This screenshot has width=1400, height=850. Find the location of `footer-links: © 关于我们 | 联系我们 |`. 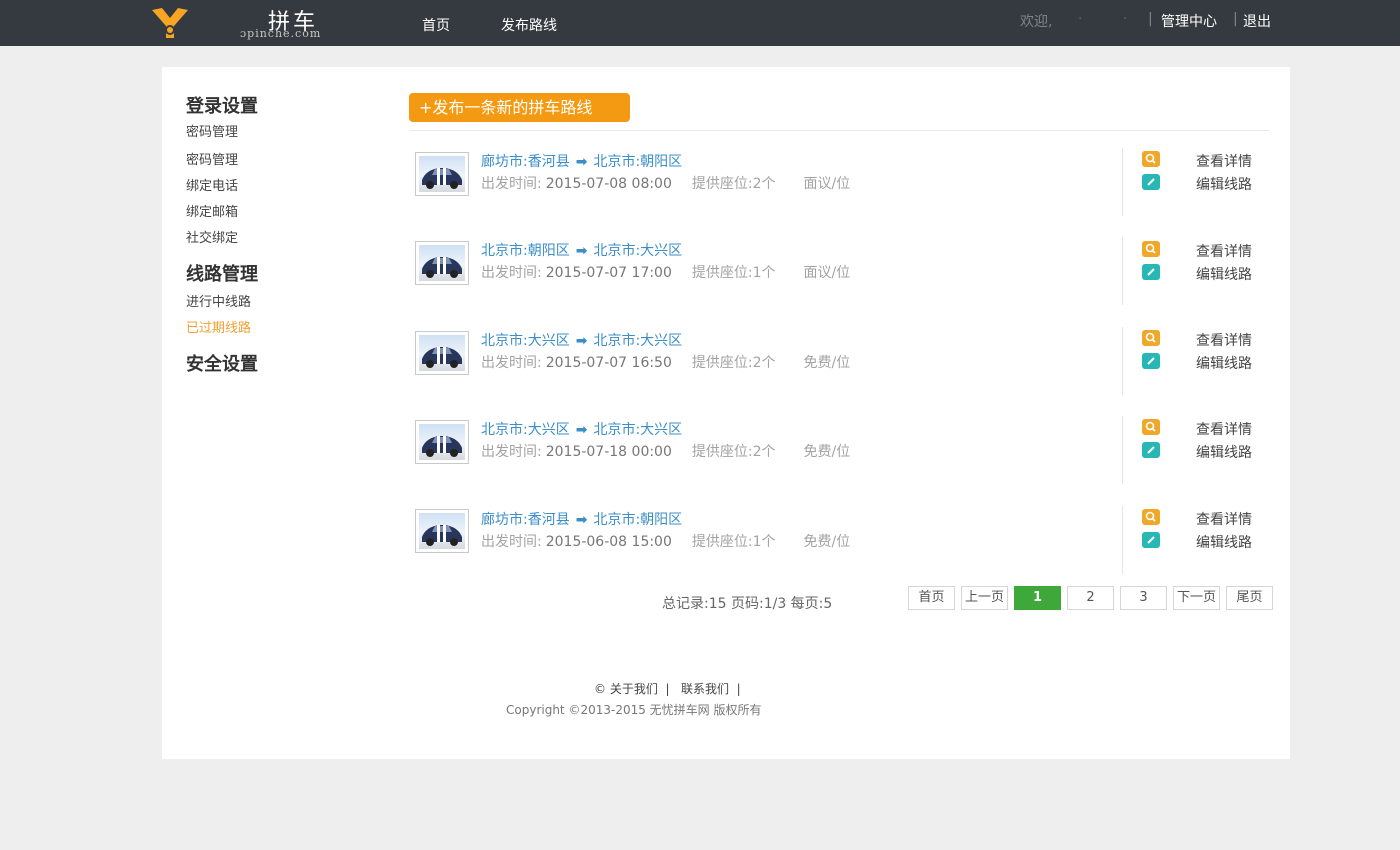

footer-links: © 关于我们 | 联系我们 | is located at coordinates (667, 688).